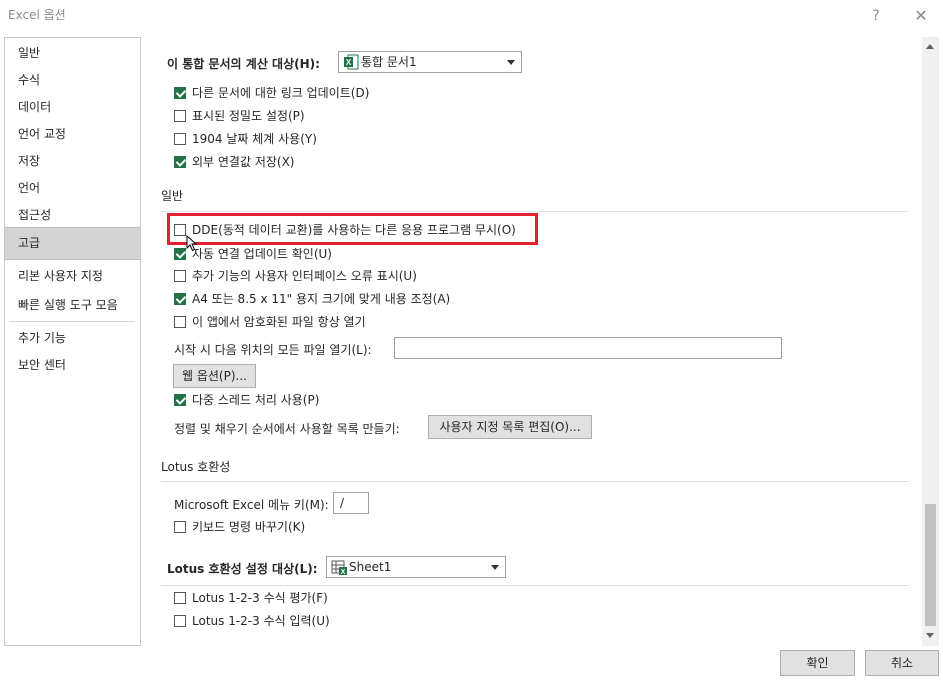 The image size is (943, 682). I want to click on scroll-up-icon, so click(930, 46).